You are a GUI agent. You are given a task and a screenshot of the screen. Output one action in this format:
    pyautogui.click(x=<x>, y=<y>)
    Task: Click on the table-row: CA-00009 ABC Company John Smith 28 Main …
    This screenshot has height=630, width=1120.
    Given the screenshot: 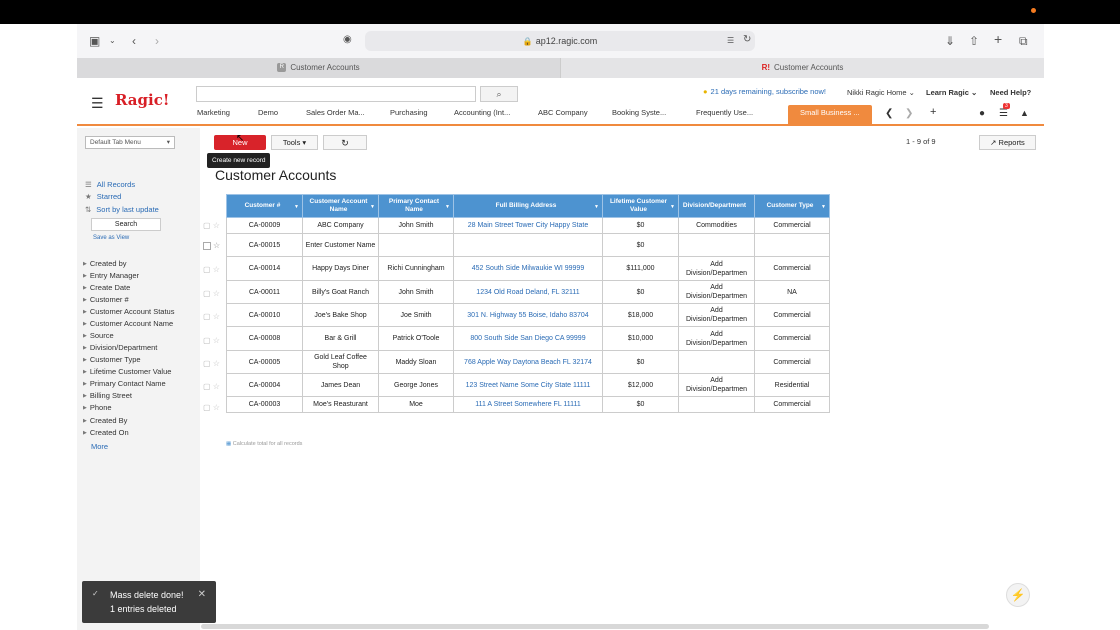 What is the action you would take?
    pyautogui.click(x=528, y=225)
    